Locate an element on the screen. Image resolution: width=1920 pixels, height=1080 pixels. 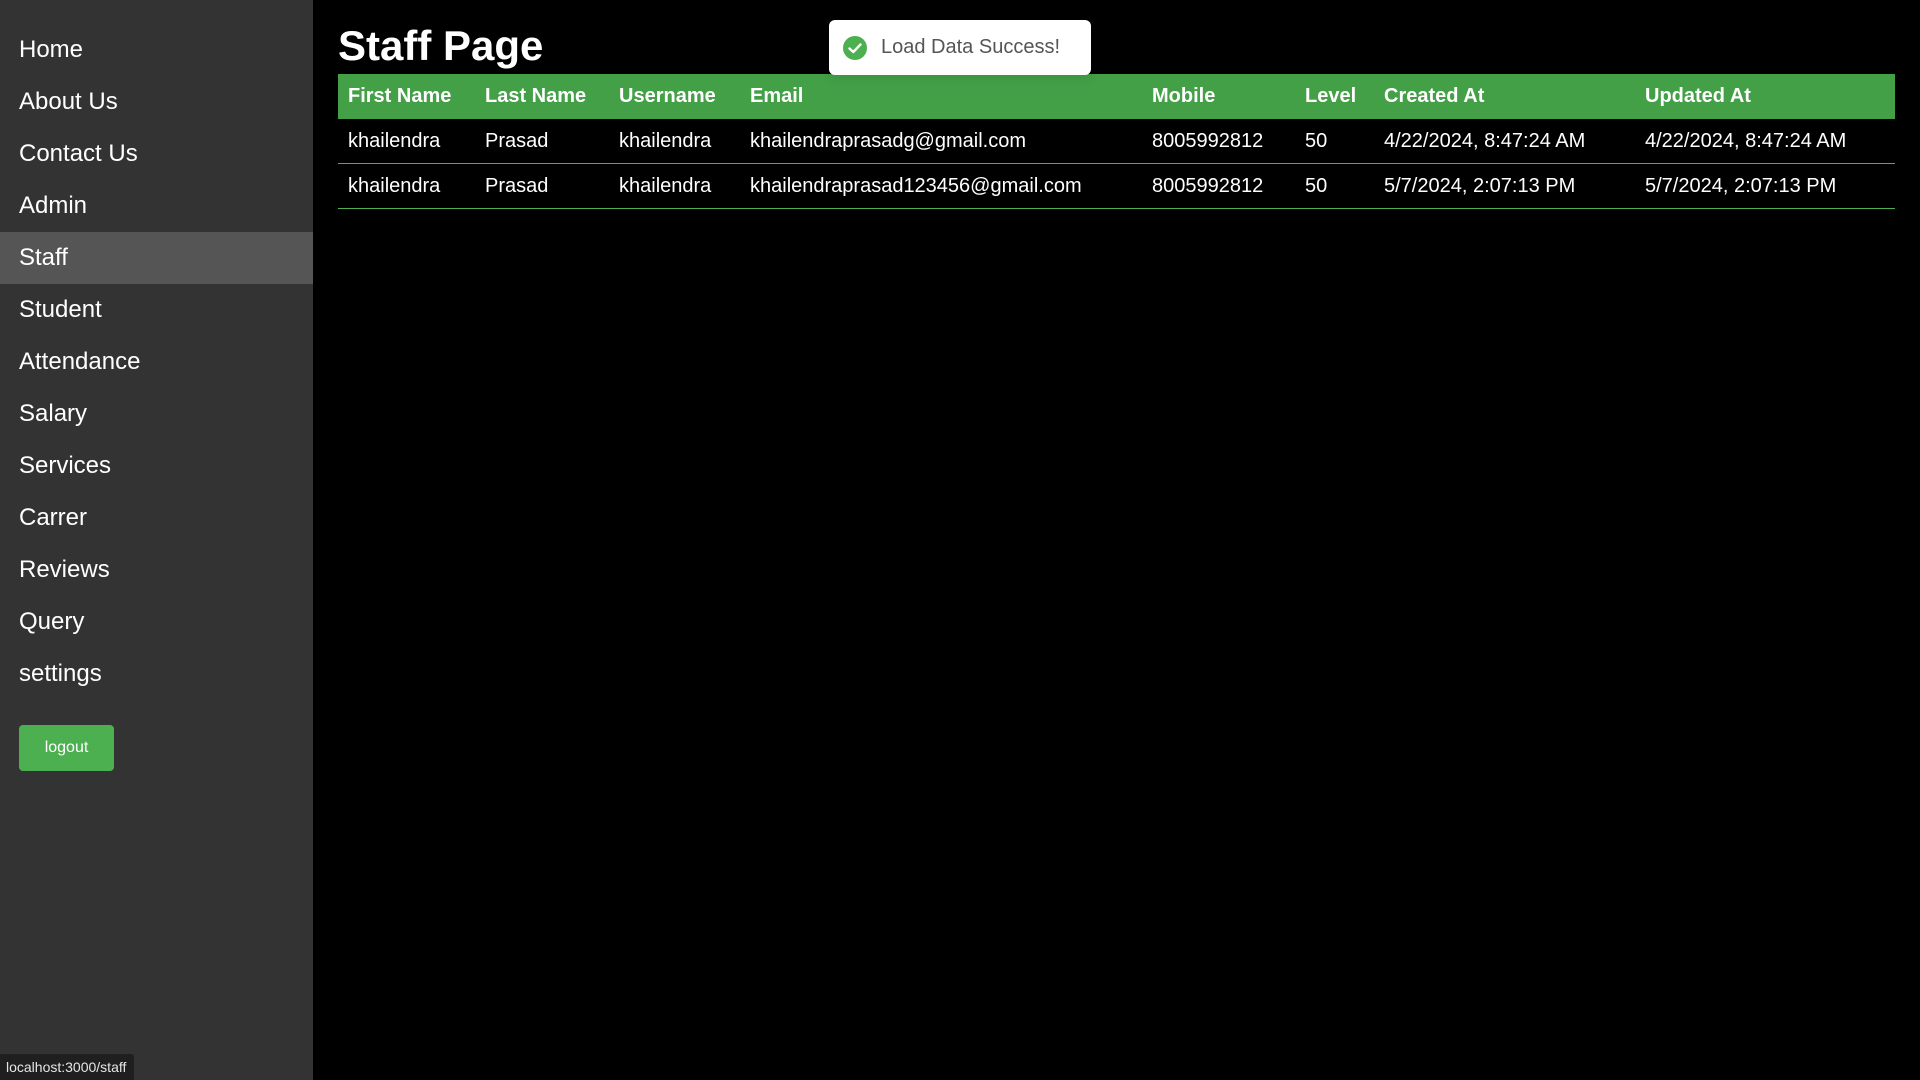
cell-created-at: 5/7/2024, 2:07:13 PM is located at coordinates (1504, 186).